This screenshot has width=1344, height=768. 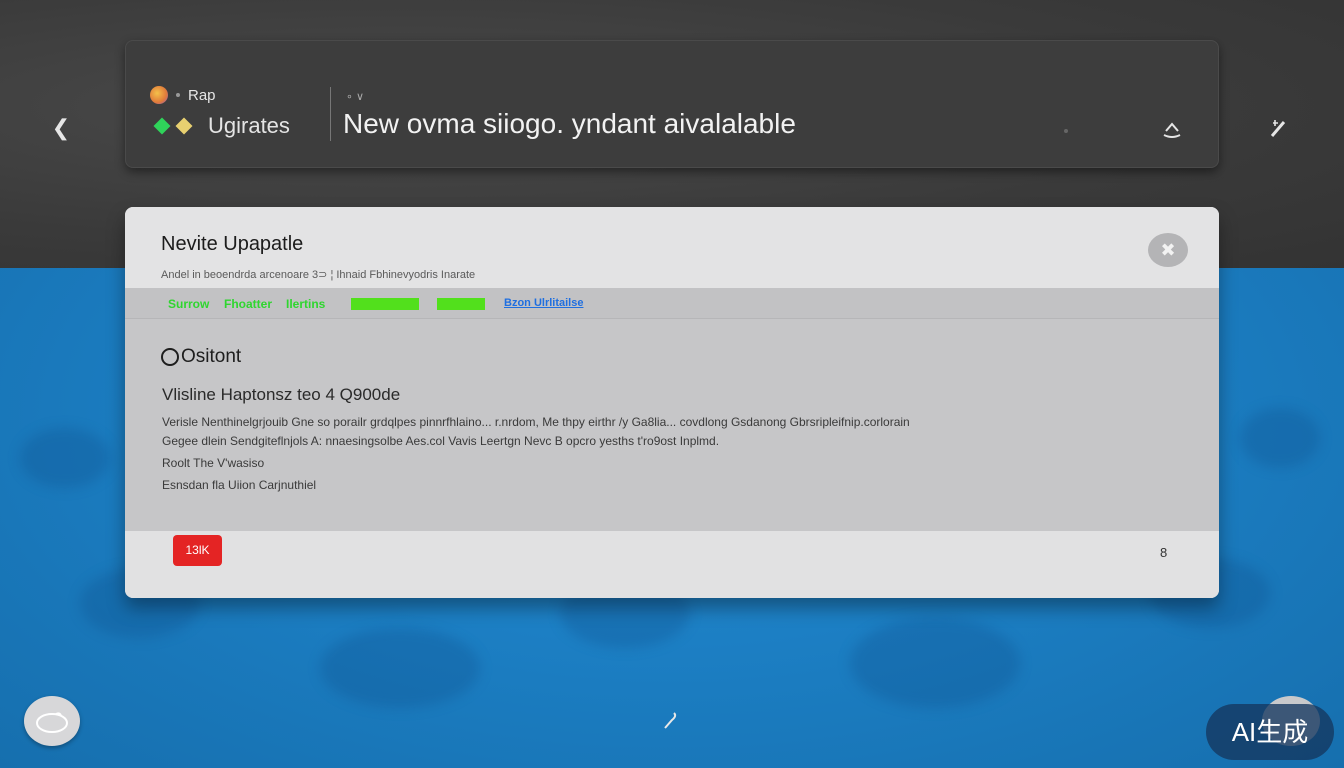 I want to click on notification-app-row: Rap, so click(x=183, y=95).